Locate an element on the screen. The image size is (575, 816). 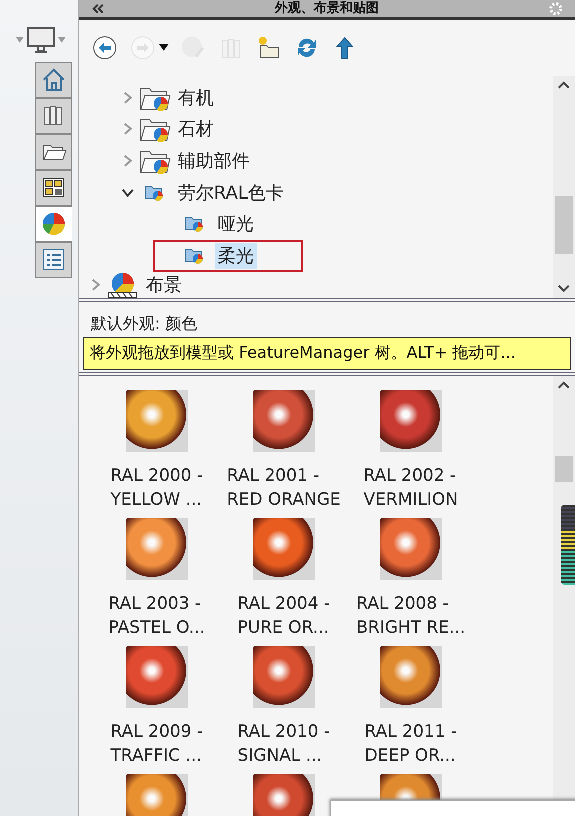
scene-icon is located at coordinates (123, 285).